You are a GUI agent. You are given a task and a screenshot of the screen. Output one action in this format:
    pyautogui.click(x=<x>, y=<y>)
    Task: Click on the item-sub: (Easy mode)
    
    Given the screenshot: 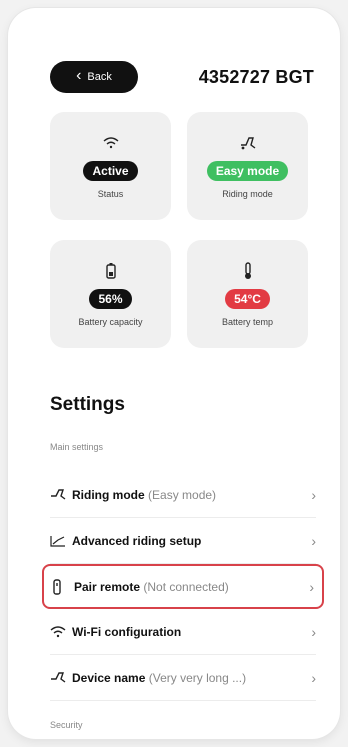 What is the action you would take?
    pyautogui.click(x=182, y=494)
    